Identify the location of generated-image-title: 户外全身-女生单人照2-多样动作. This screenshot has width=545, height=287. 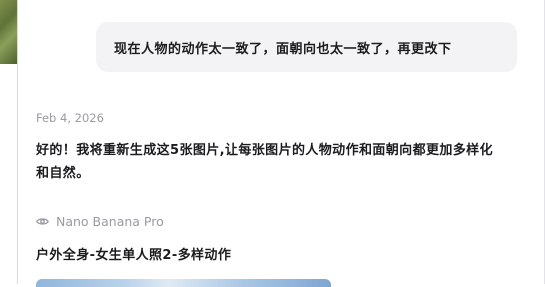
(134, 255).